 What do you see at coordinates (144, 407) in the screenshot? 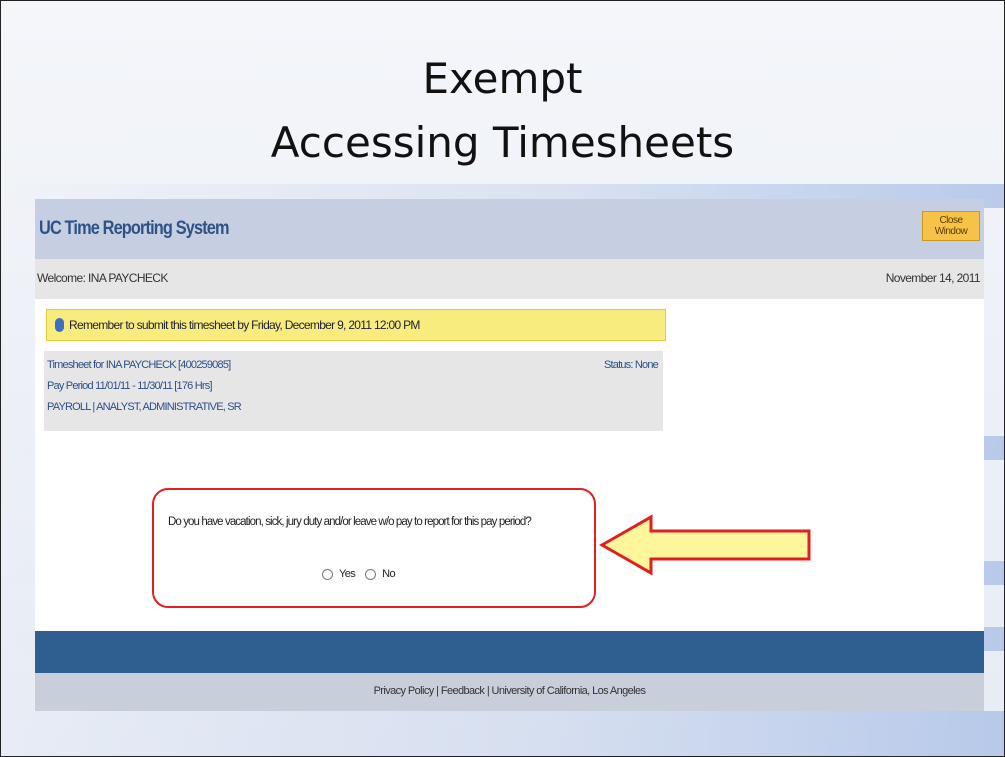
I see `job-title-link: PAYROLL | ANALYST, ADMINISTRATIVE, SR` at bounding box center [144, 407].